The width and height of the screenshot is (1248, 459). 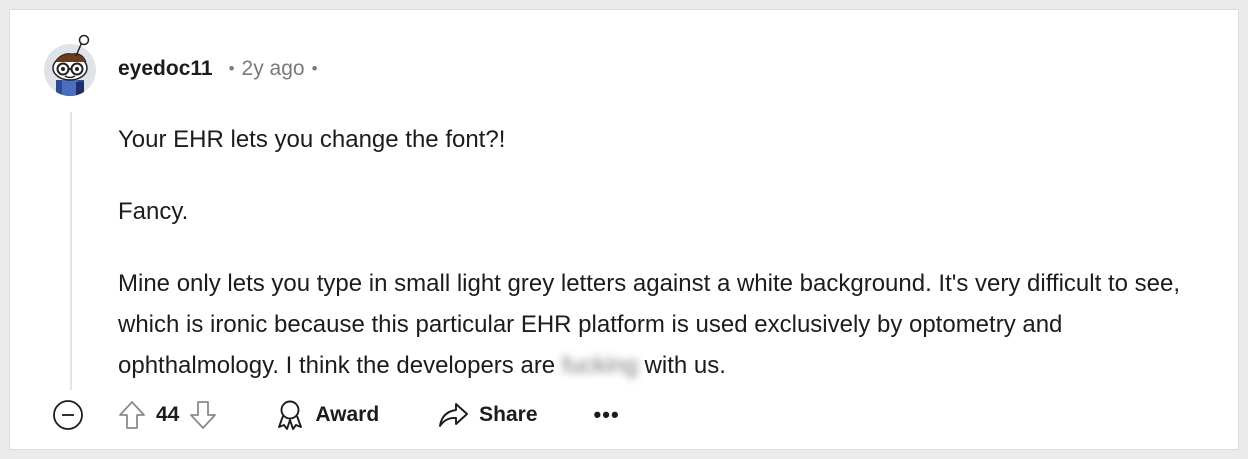 I want to click on spoiler-blurred-word: fucking, so click(x=600, y=365).